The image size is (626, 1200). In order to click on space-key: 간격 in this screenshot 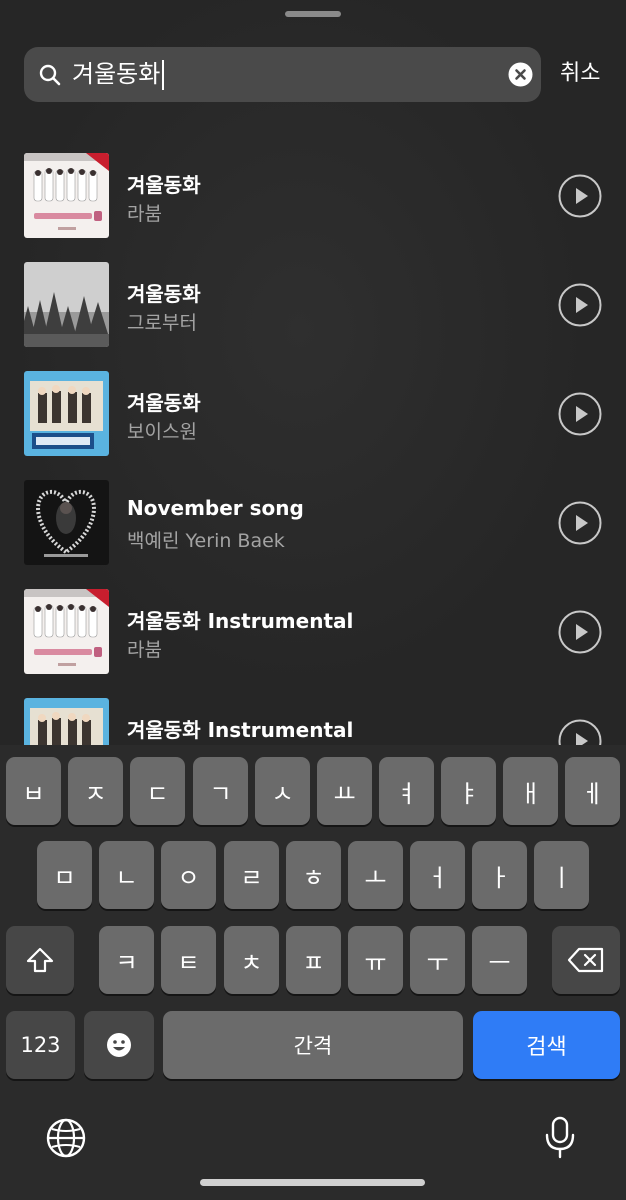, I will do `click(313, 1045)`.